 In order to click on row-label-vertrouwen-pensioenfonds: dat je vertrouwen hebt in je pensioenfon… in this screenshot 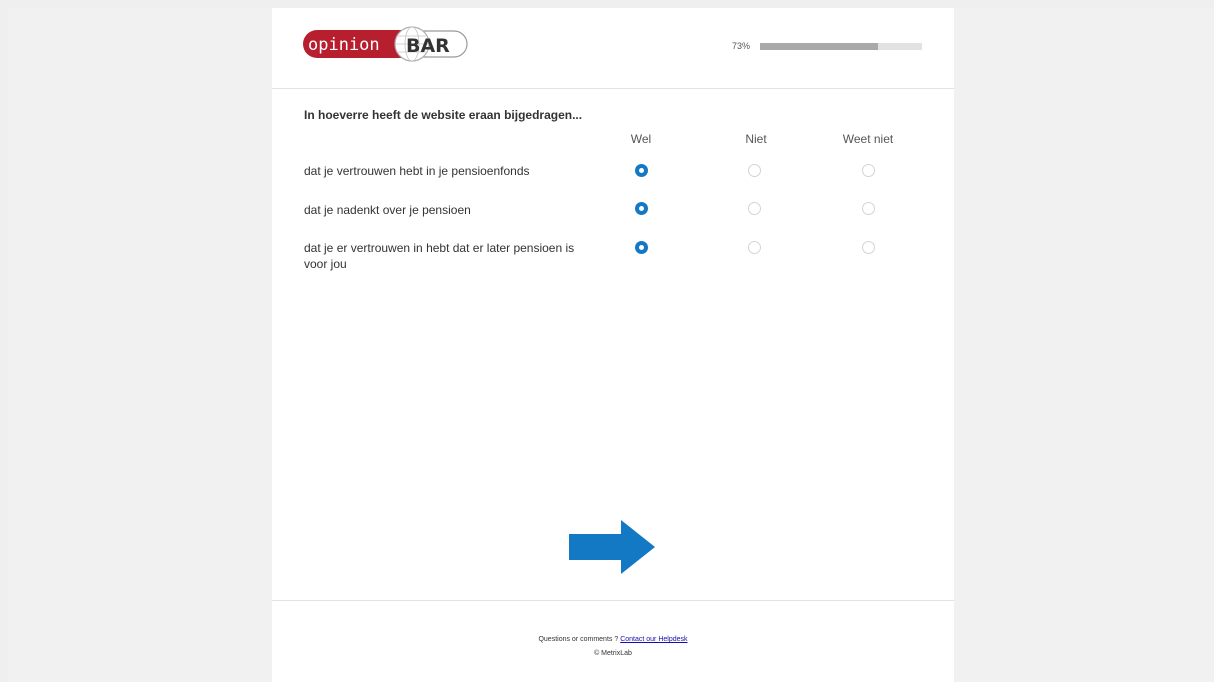, I will do `click(417, 171)`.